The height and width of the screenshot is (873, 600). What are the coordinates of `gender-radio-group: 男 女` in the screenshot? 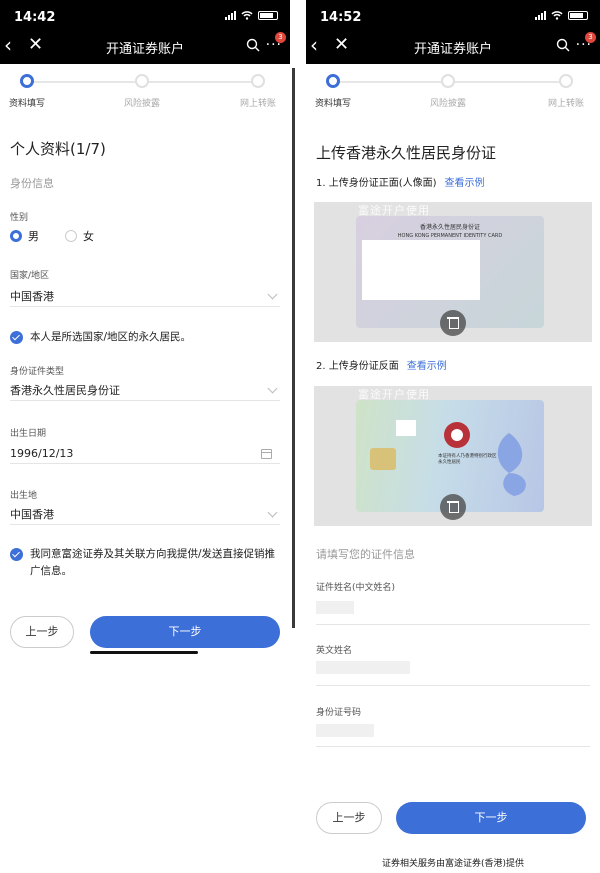 It's located at (52, 236).